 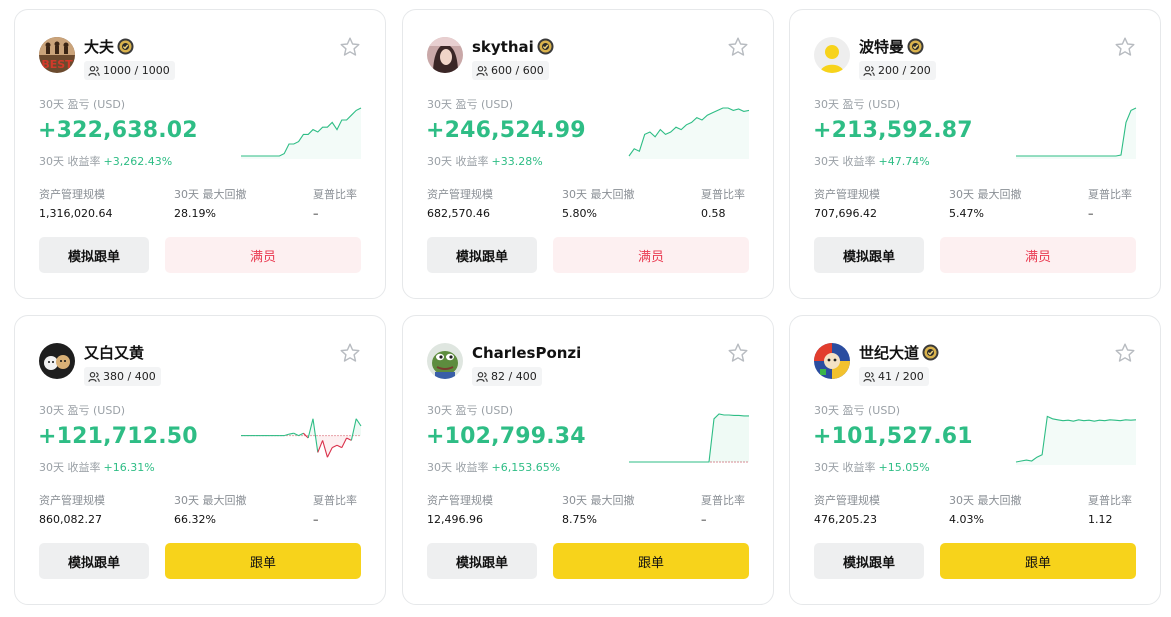 I want to click on trader-name-text: 又白又黄, so click(x=114, y=353).